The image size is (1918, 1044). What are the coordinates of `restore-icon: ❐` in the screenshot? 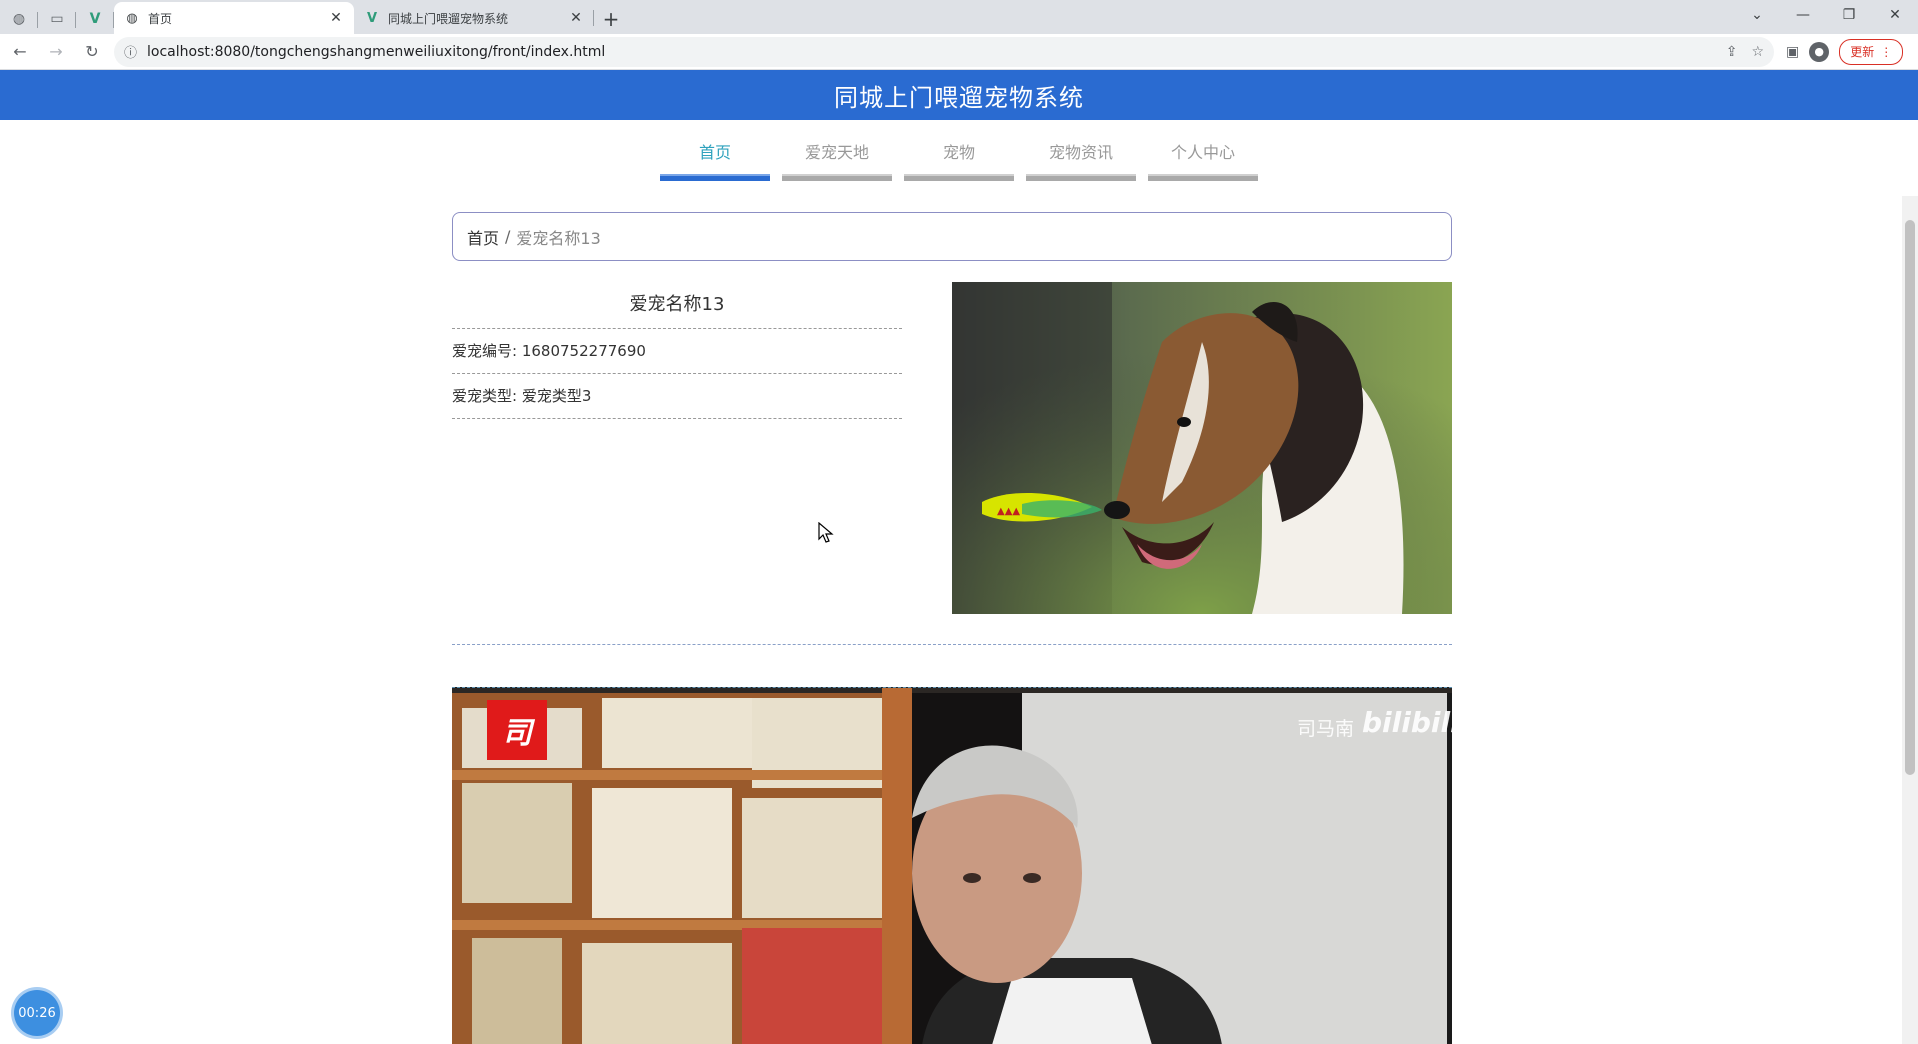 It's located at (1849, 15).